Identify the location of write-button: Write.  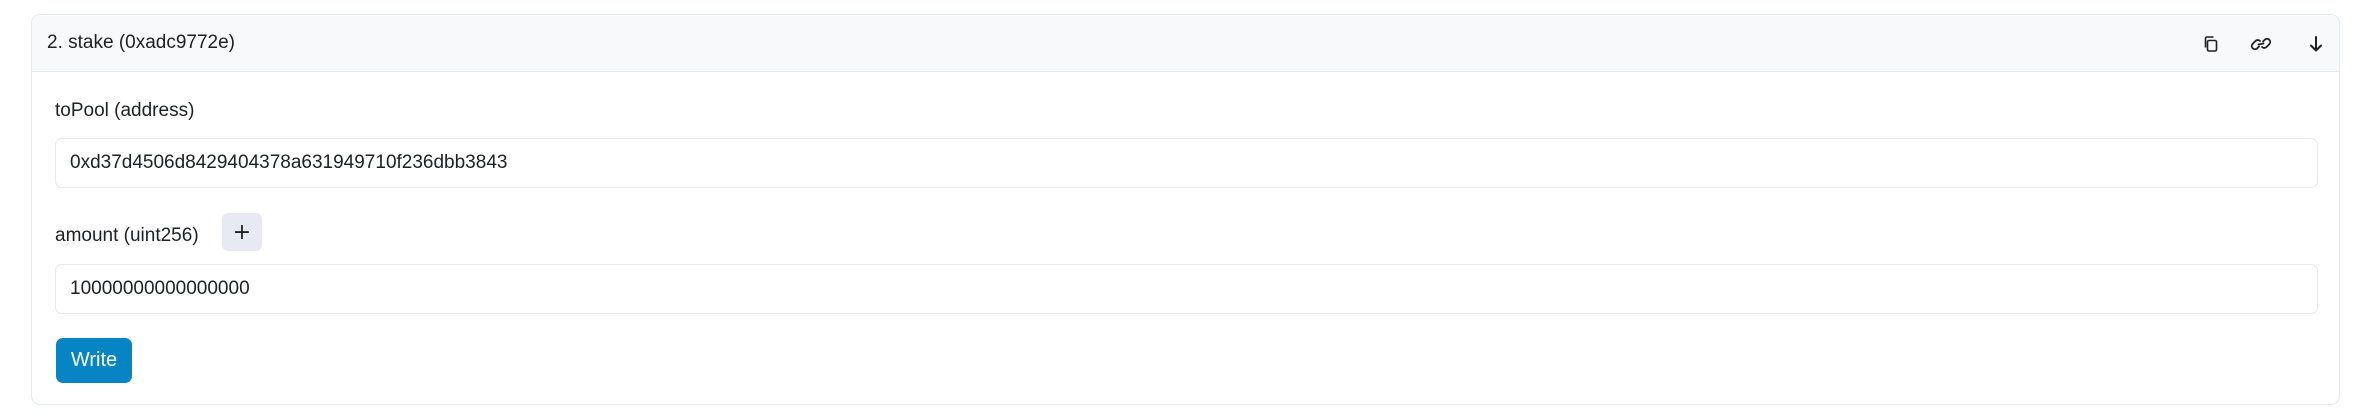
(94, 360).